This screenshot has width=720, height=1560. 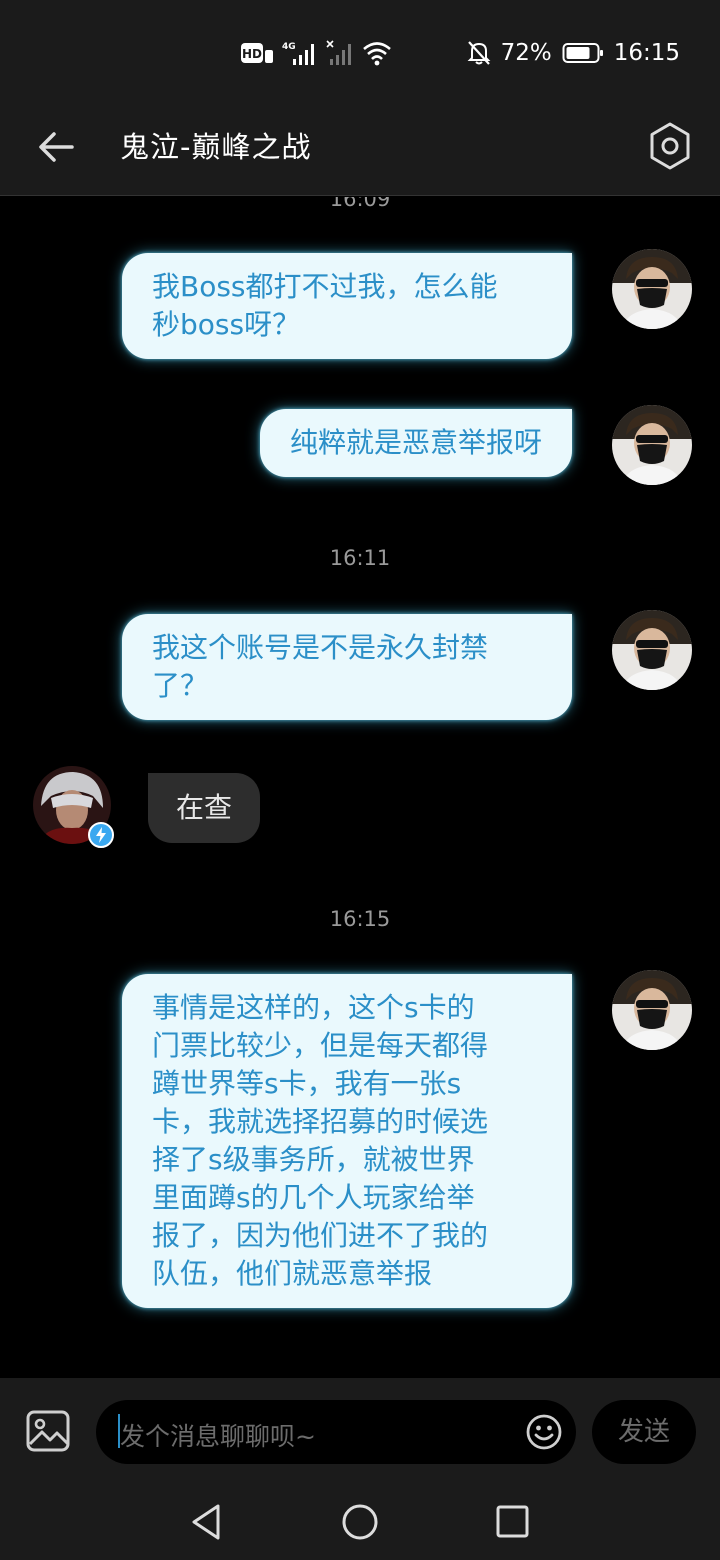 What do you see at coordinates (252, 54) in the screenshot?
I see `svg-text: HD` at bounding box center [252, 54].